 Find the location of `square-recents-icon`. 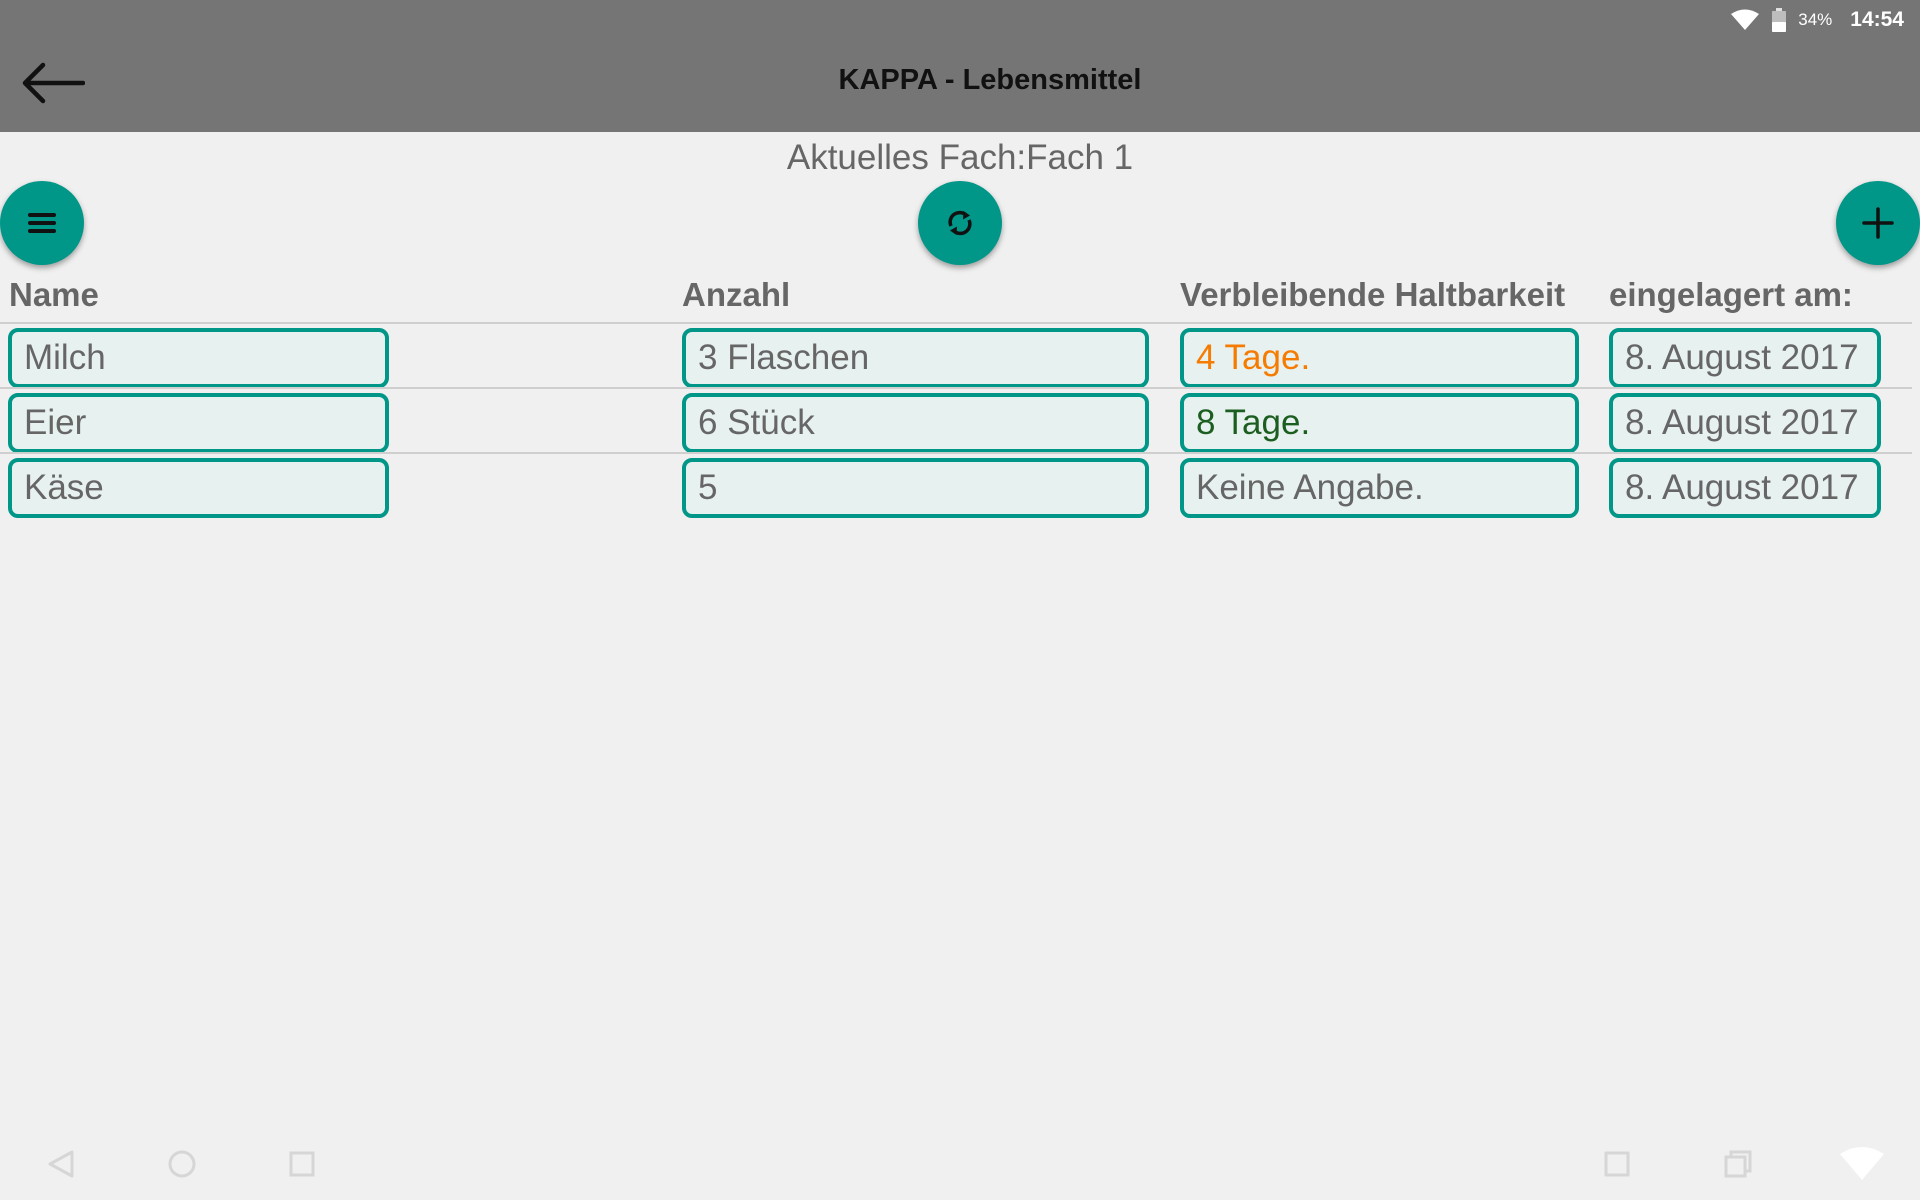

square-recents-icon is located at coordinates (302, 1164).